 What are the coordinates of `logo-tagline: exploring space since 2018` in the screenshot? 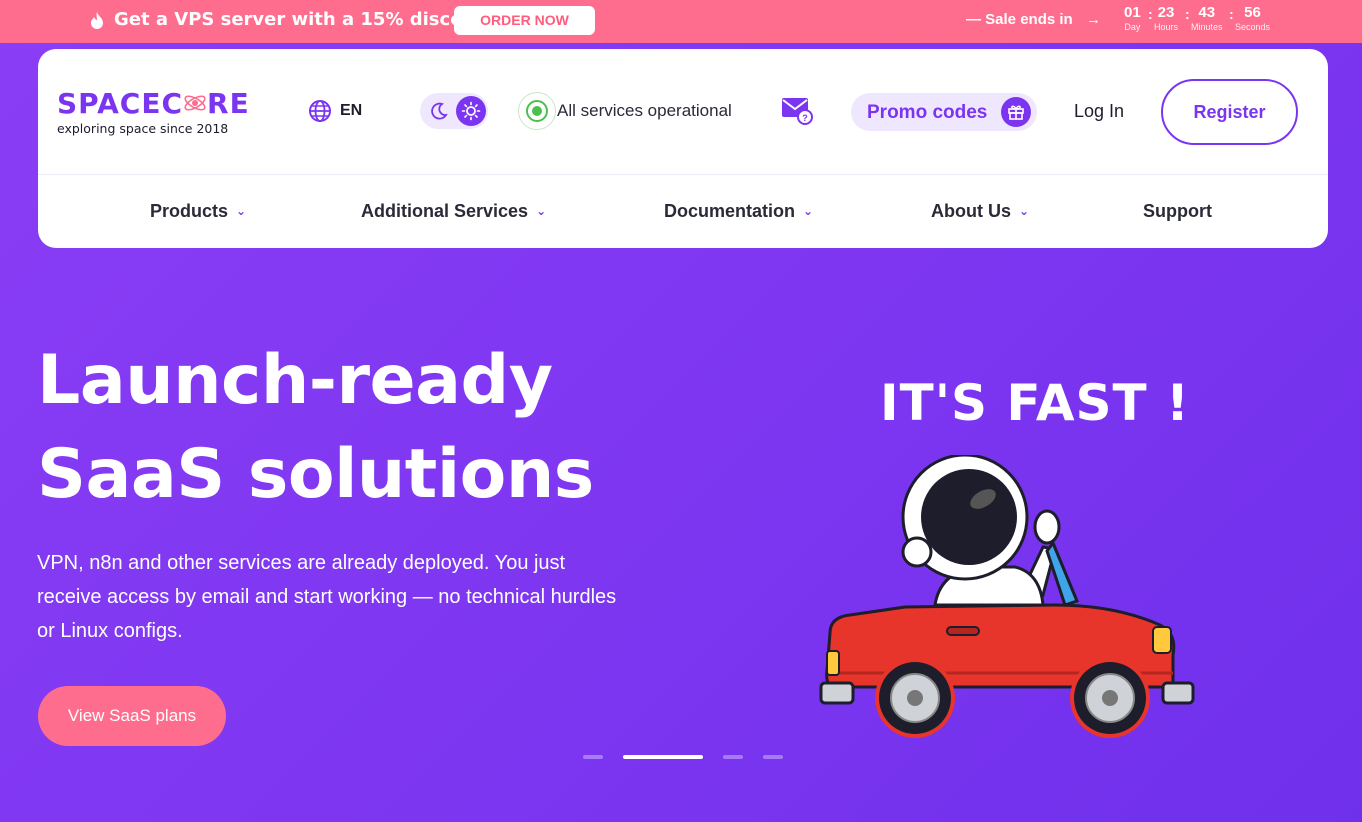 It's located at (143, 128).